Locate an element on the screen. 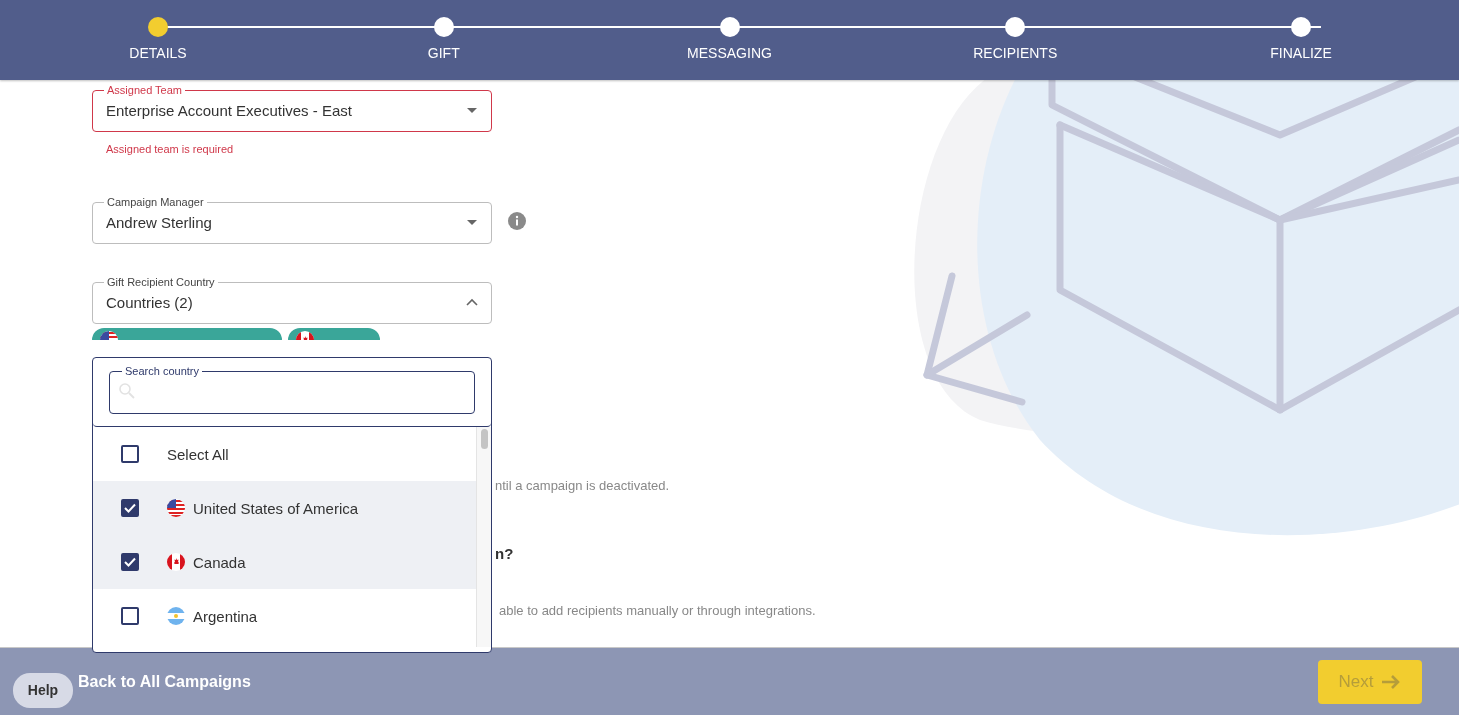 The width and height of the screenshot is (1459, 715). field-label: Campaign Manager is located at coordinates (155, 202).